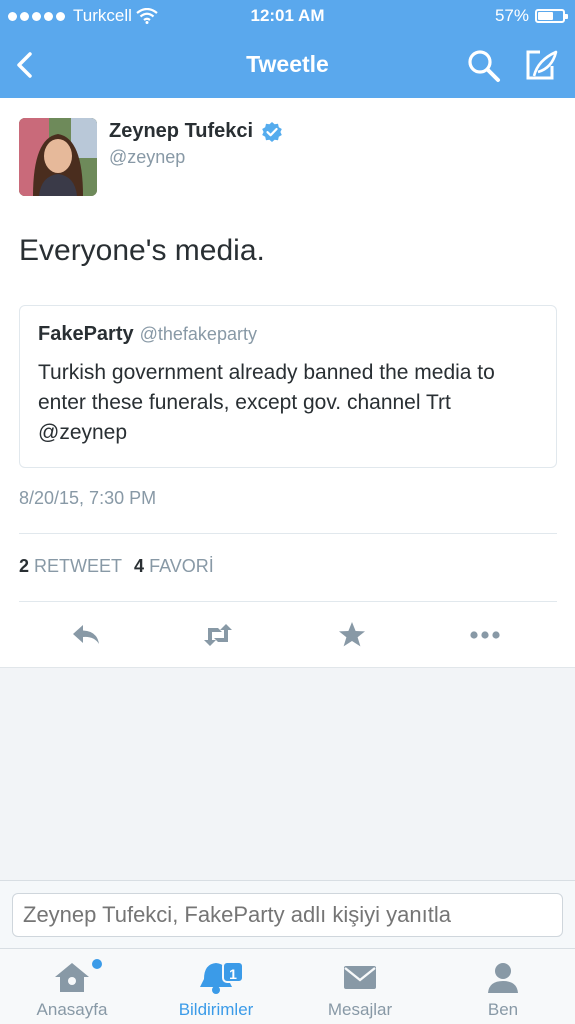 The width and height of the screenshot is (575, 1024). I want to click on quoted-author-handle: @thefakeparty, so click(198, 334).